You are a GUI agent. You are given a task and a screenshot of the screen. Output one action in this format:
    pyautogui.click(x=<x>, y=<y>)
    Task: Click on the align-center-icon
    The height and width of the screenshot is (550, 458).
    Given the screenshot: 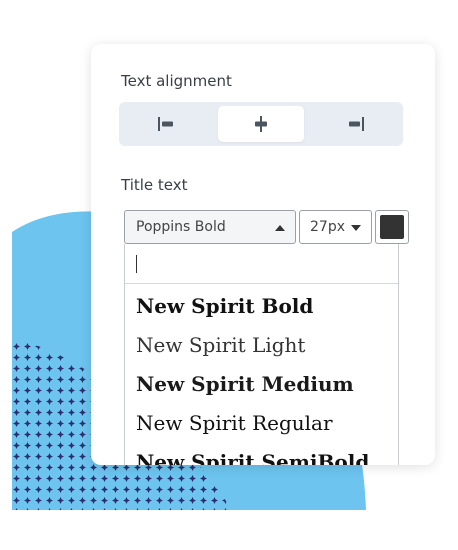 What is the action you would take?
    pyautogui.click(x=261, y=124)
    